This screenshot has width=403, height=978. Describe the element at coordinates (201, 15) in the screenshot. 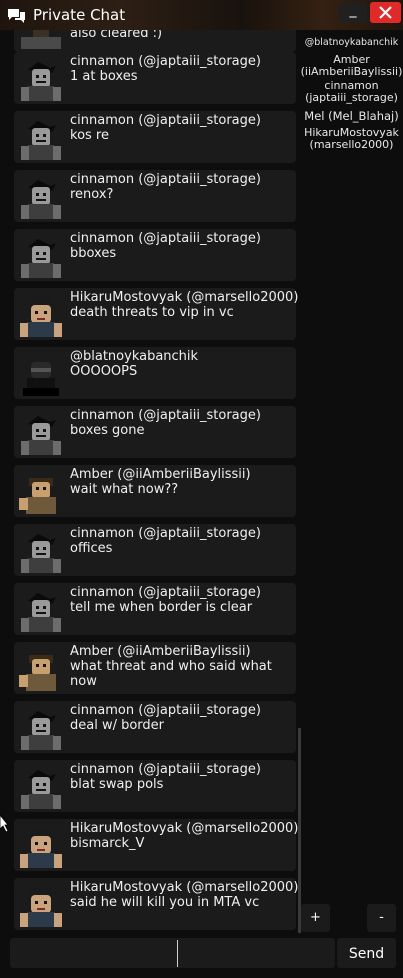

I see `title-bar: Private Chat _` at that location.